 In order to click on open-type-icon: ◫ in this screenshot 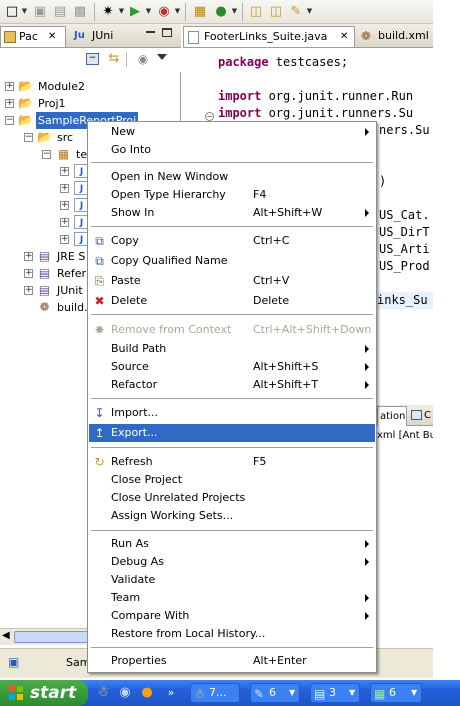, I will do `click(256, 12)`.